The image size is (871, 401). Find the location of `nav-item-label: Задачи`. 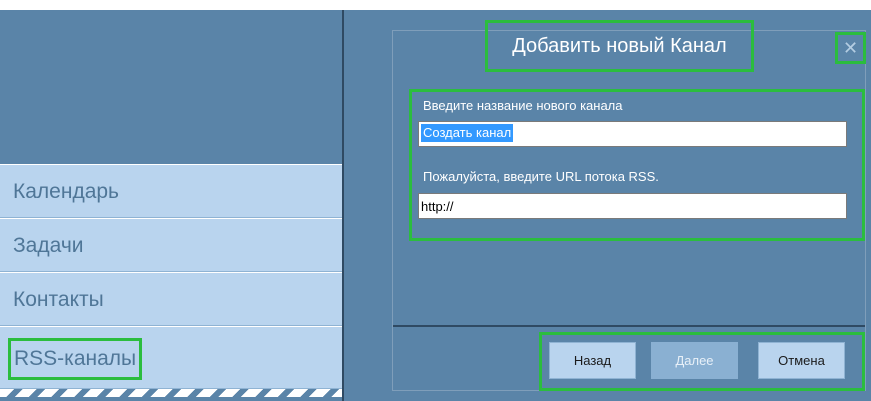

nav-item-label: Задачи is located at coordinates (48, 245).